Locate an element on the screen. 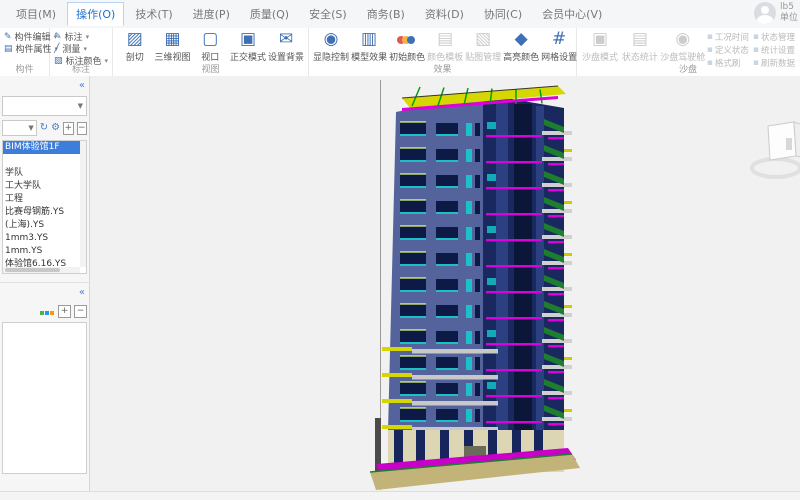  background-icon: ✉ is located at coordinates (286, 39).